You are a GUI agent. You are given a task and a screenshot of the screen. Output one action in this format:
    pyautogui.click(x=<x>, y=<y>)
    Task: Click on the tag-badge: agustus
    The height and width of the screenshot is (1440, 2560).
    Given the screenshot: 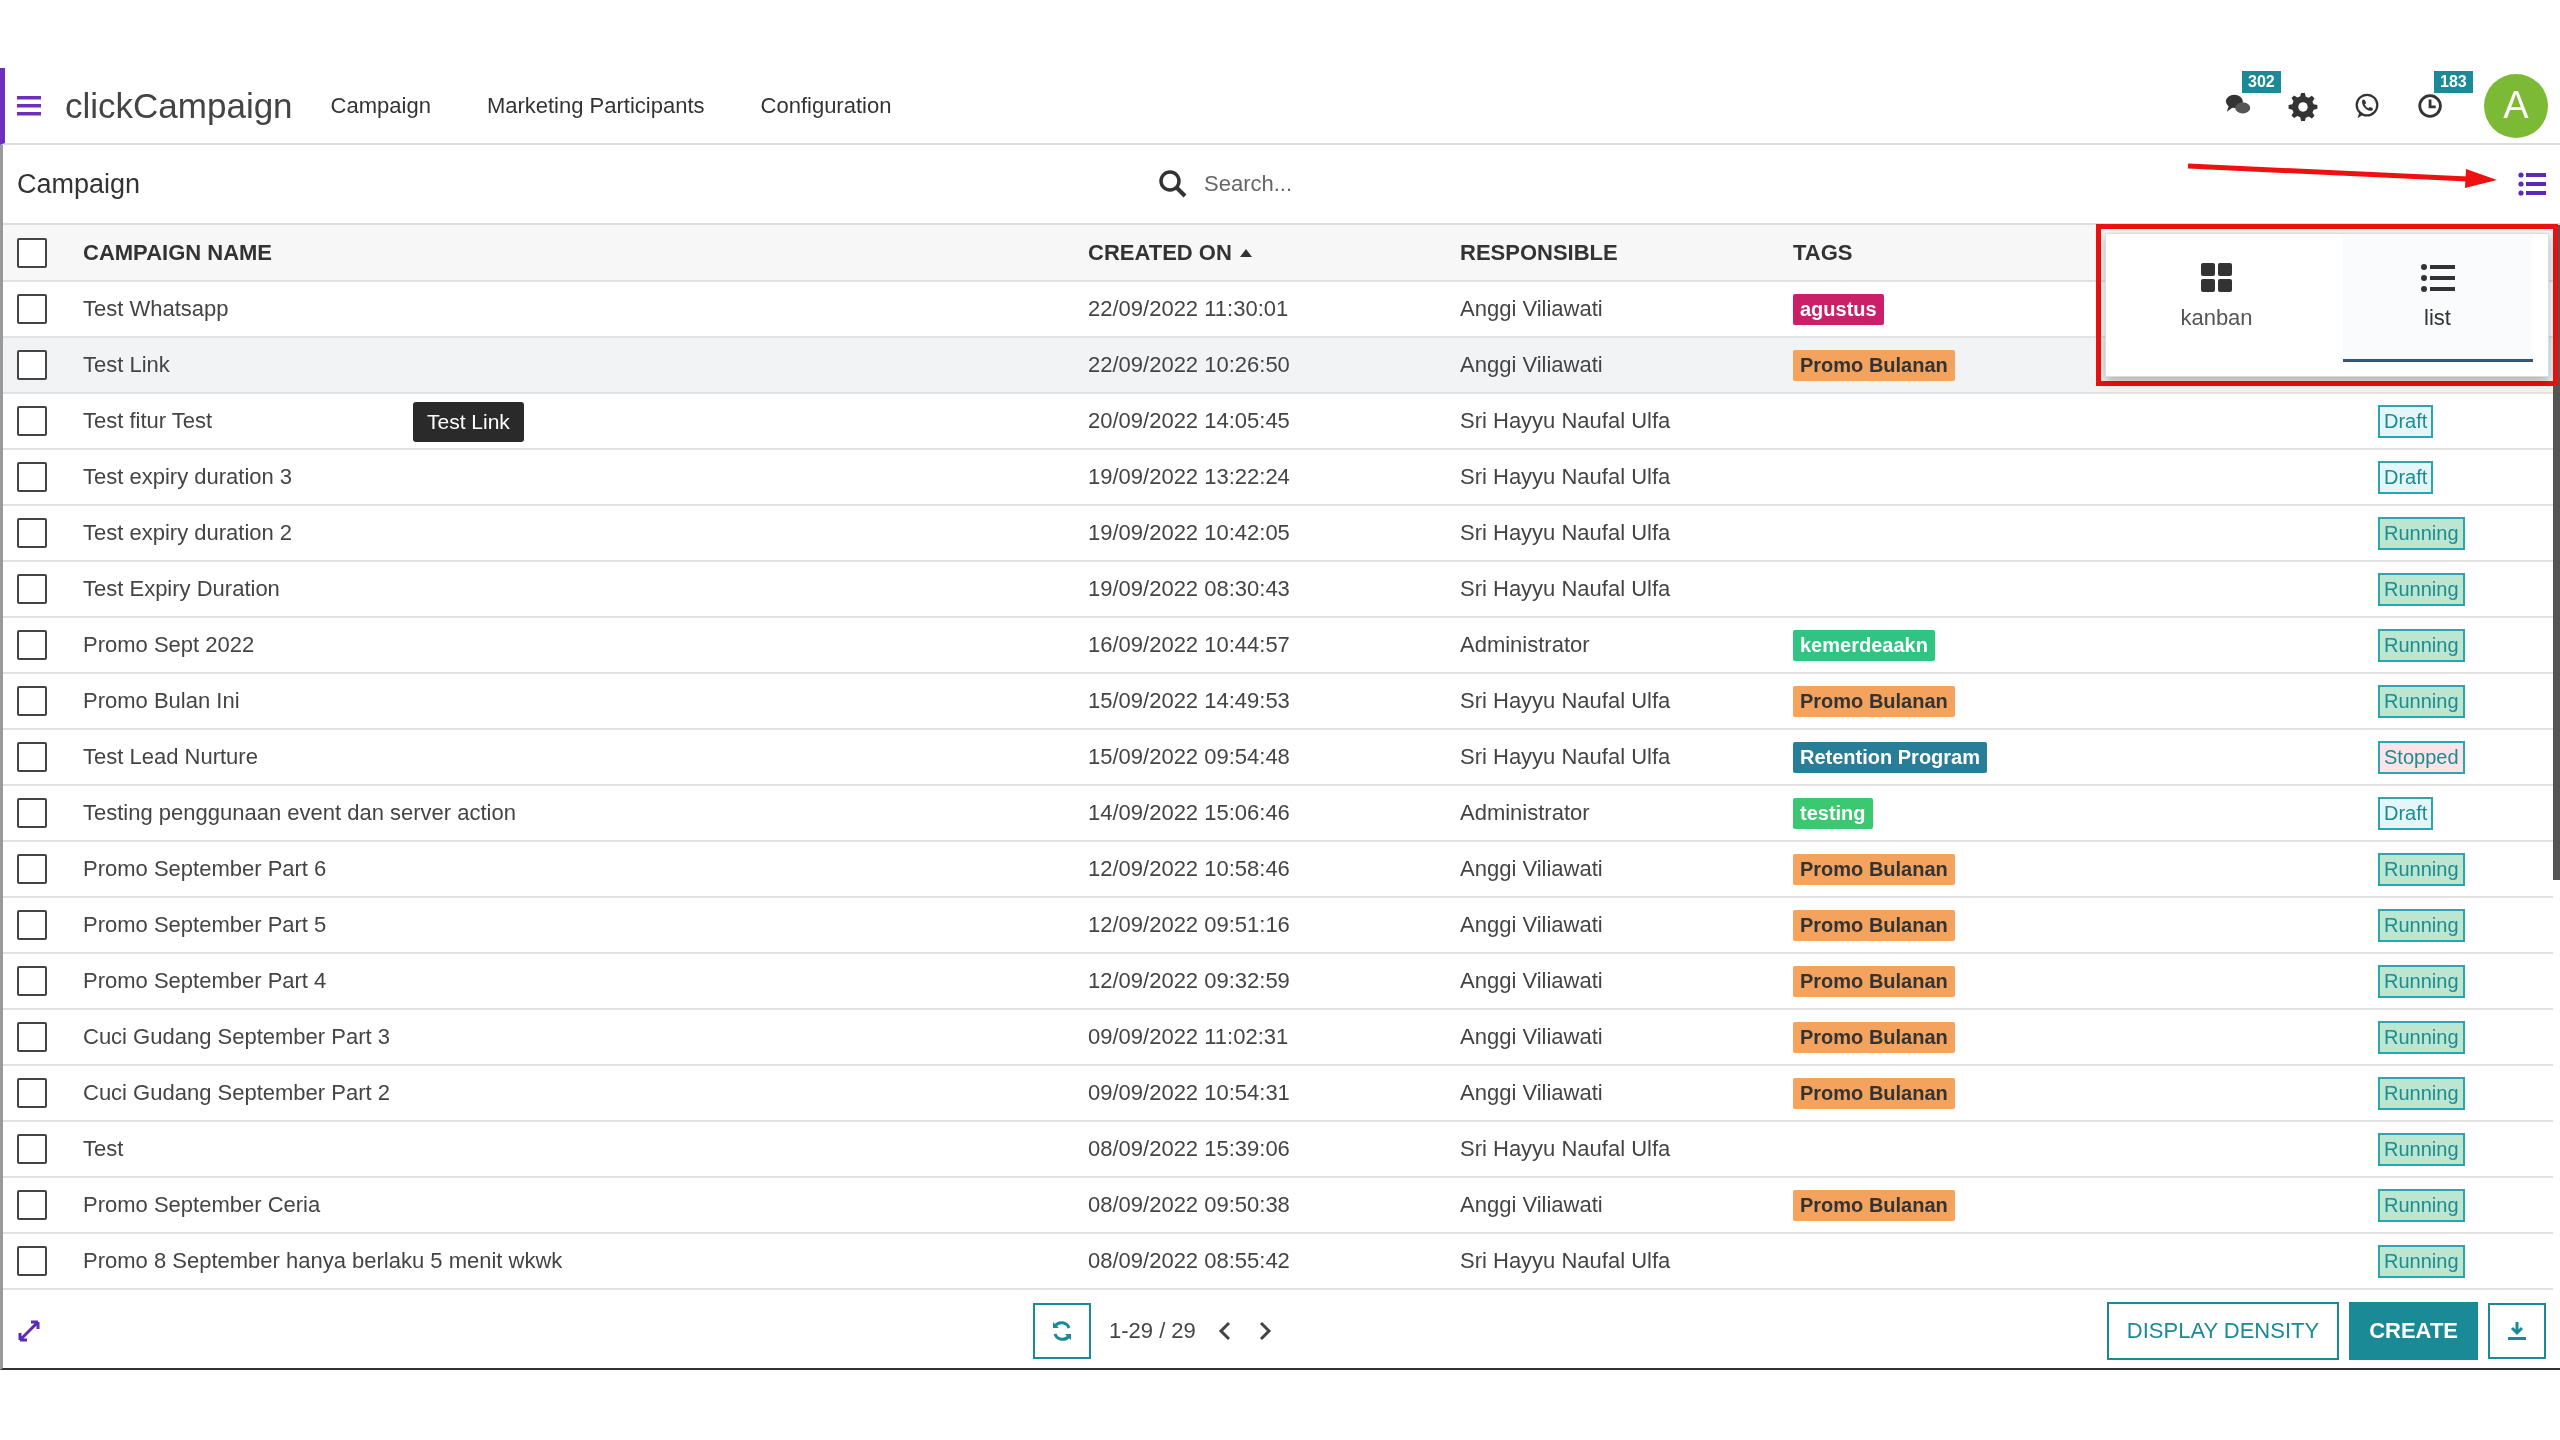 What is the action you would take?
    pyautogui.click(x=1838, y=309)
    